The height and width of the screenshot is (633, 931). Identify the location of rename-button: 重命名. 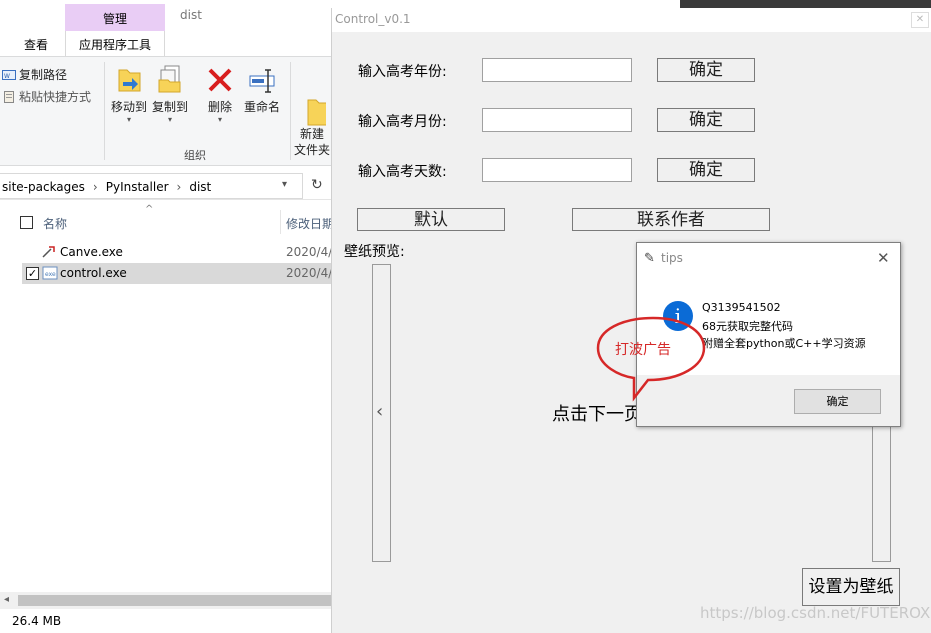
(262, 89).